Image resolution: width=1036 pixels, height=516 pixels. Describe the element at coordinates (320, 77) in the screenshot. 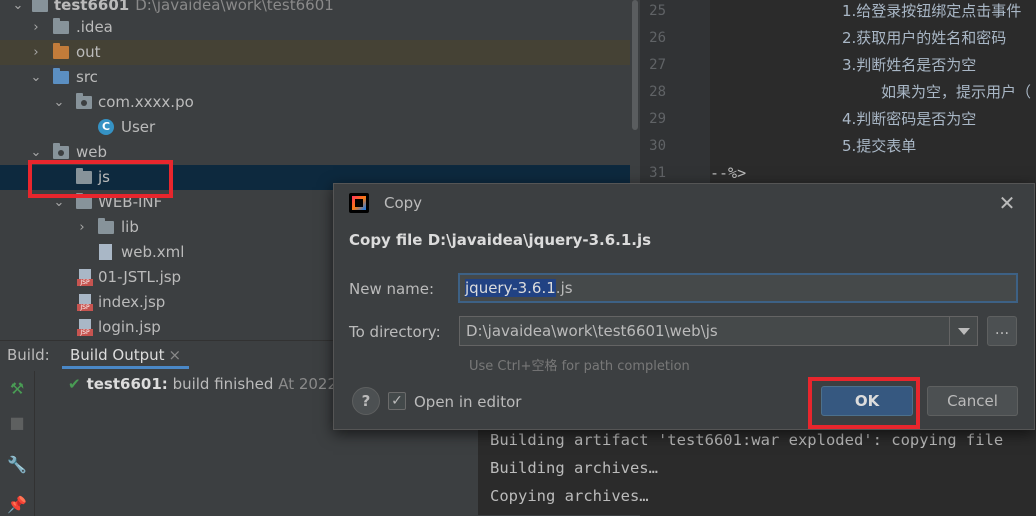

I see `tree-item-src: ⌄ src` at that location.